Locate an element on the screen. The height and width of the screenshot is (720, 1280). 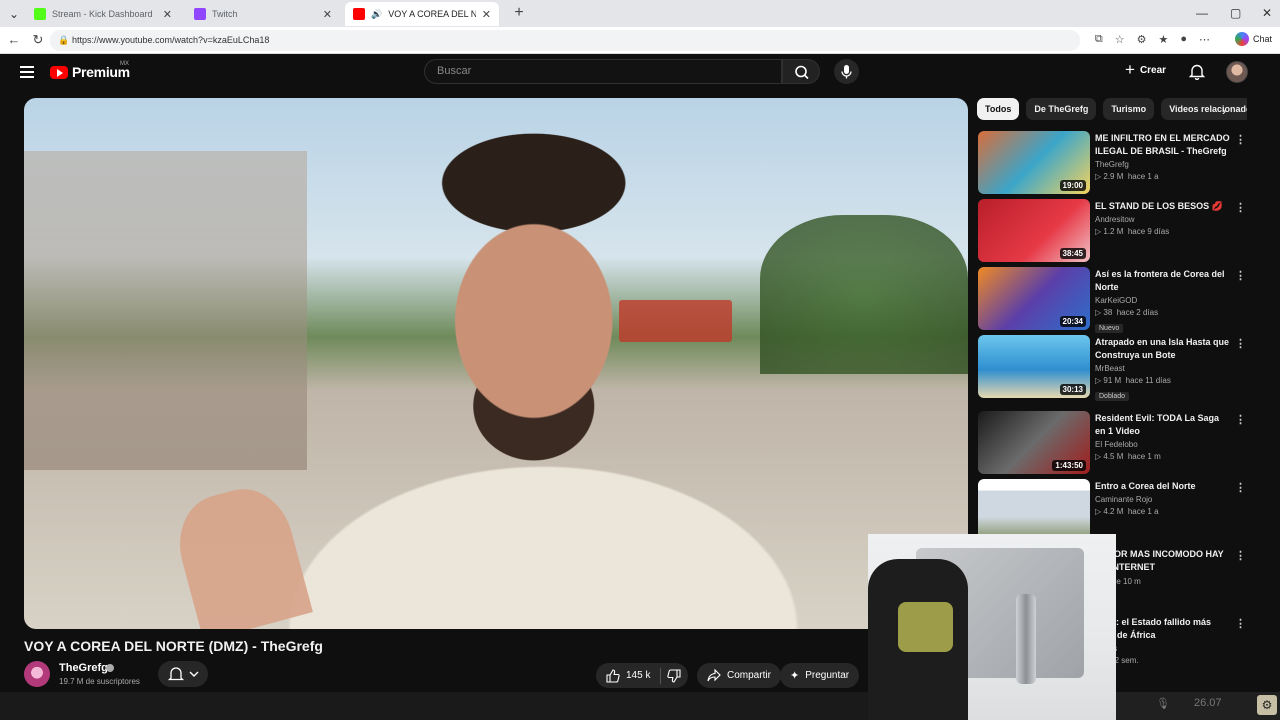
lock-icon: 🔒 is located at coordinates (63, 40).